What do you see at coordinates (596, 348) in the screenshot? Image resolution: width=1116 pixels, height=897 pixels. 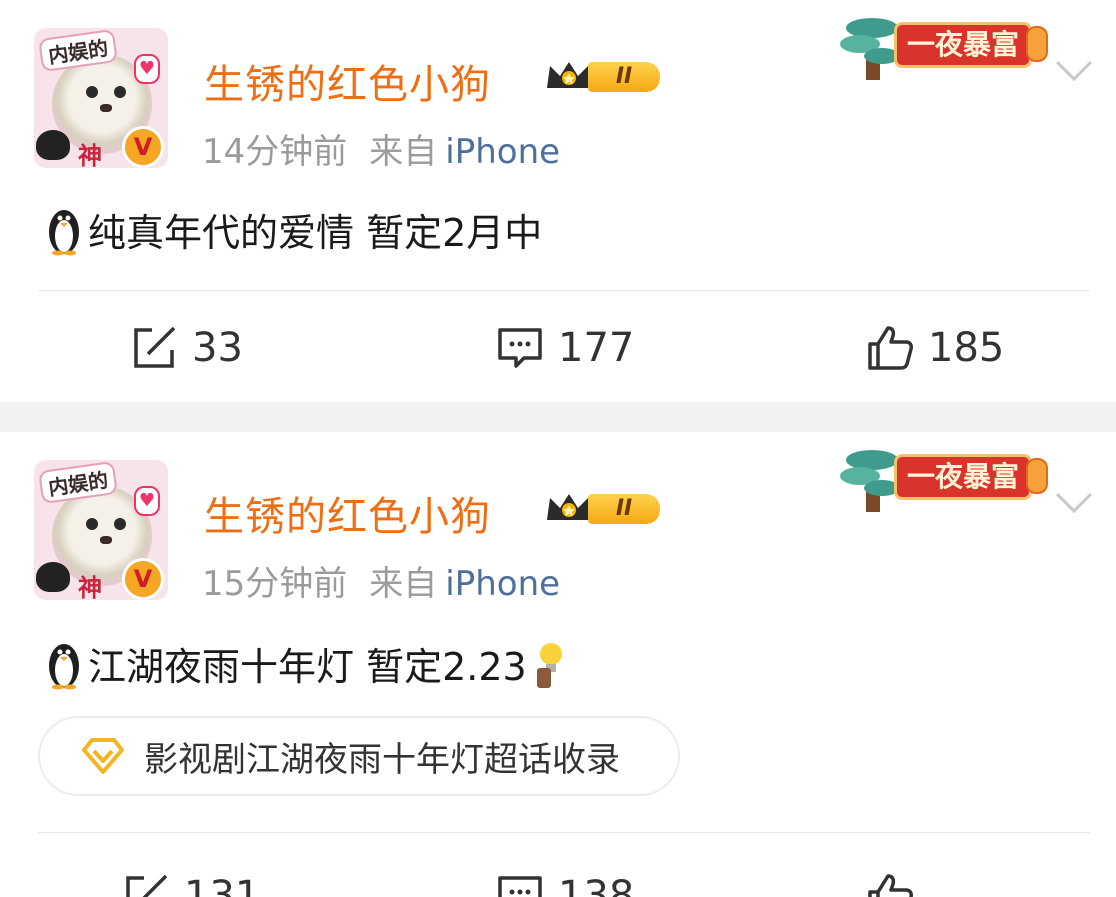 I see `comment-count: 177` at bounding box center [596, 348].